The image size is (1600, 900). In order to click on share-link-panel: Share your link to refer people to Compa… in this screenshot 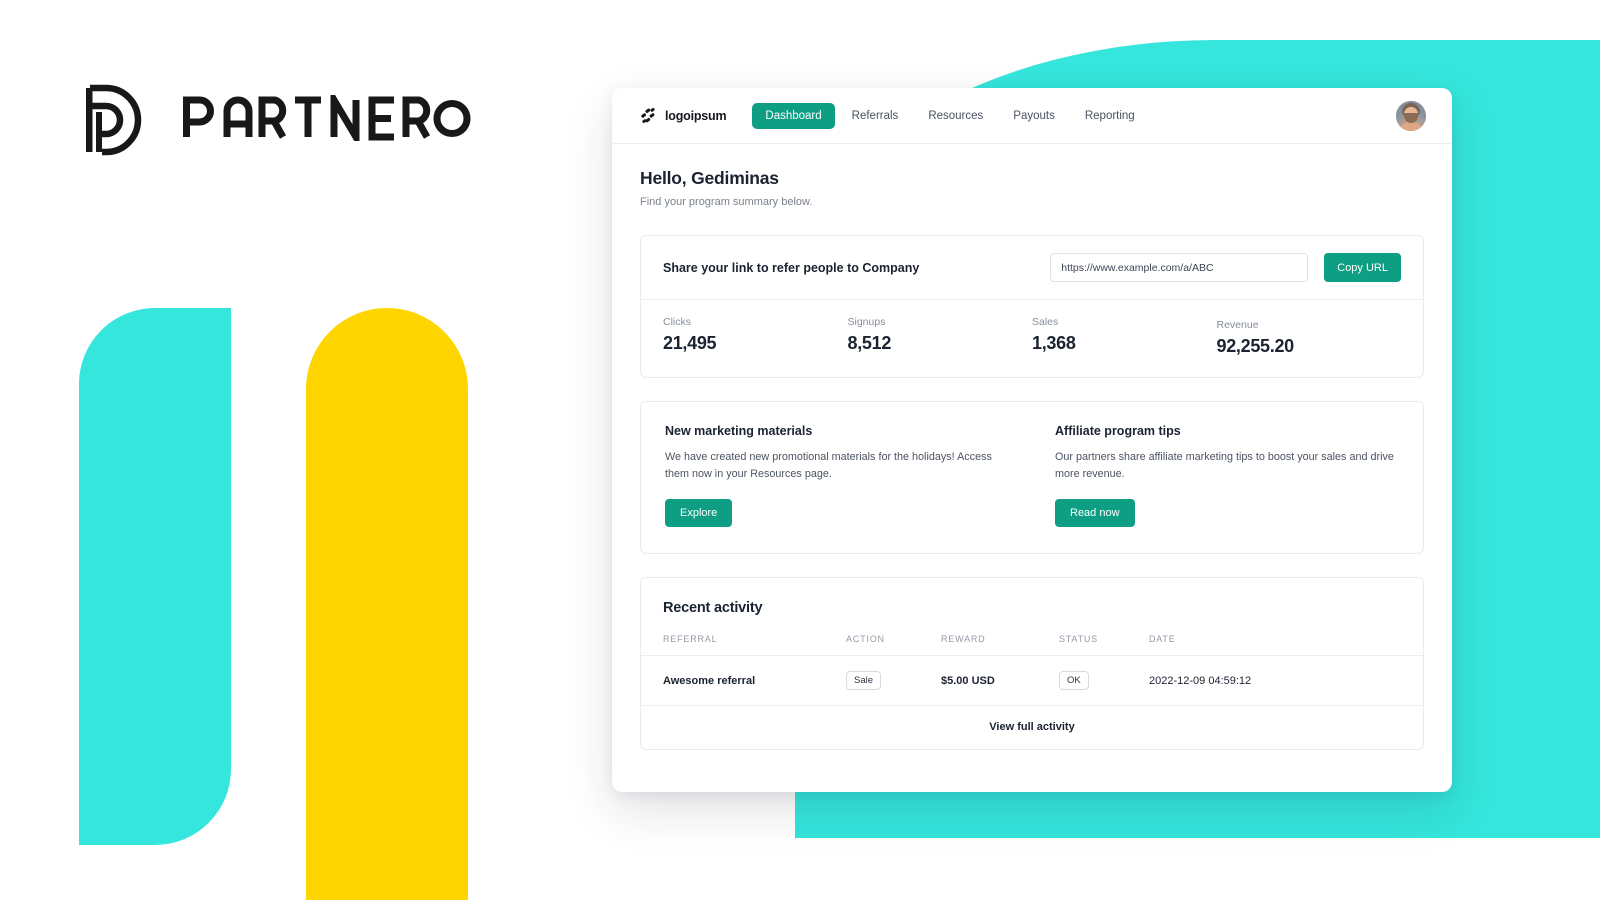, I will do `click(1032, 306)`.